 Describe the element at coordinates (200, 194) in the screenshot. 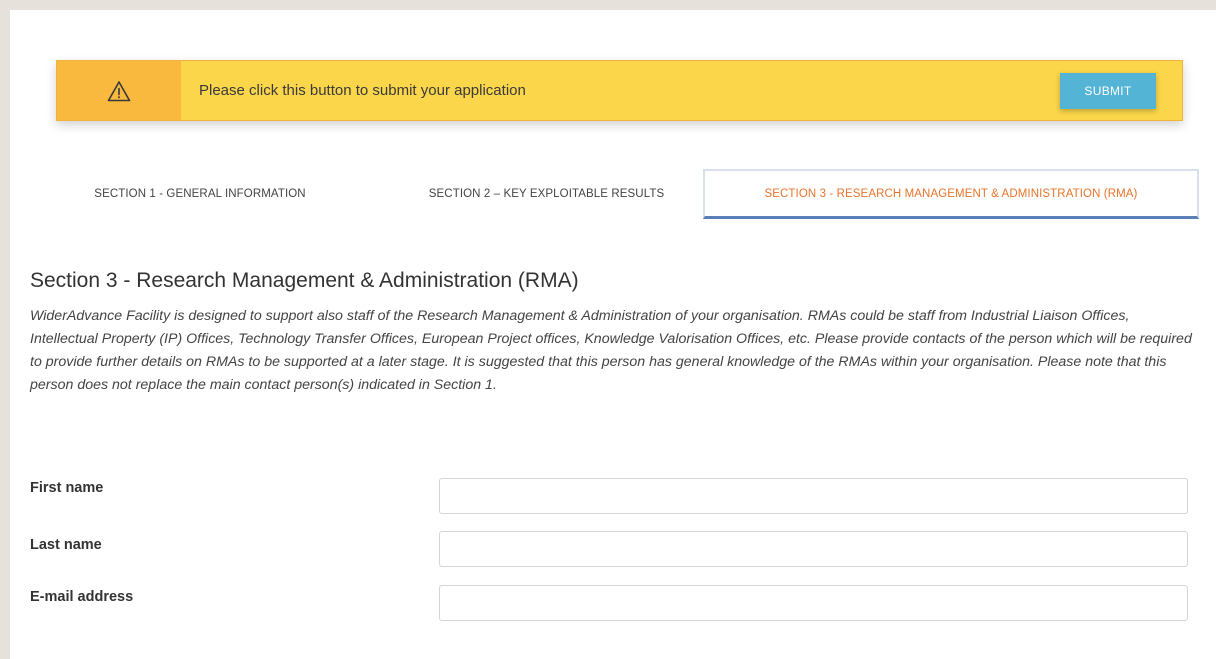

I see `tab-section-1: SECTION 1 - GENERAL INFORMATION` at that location.